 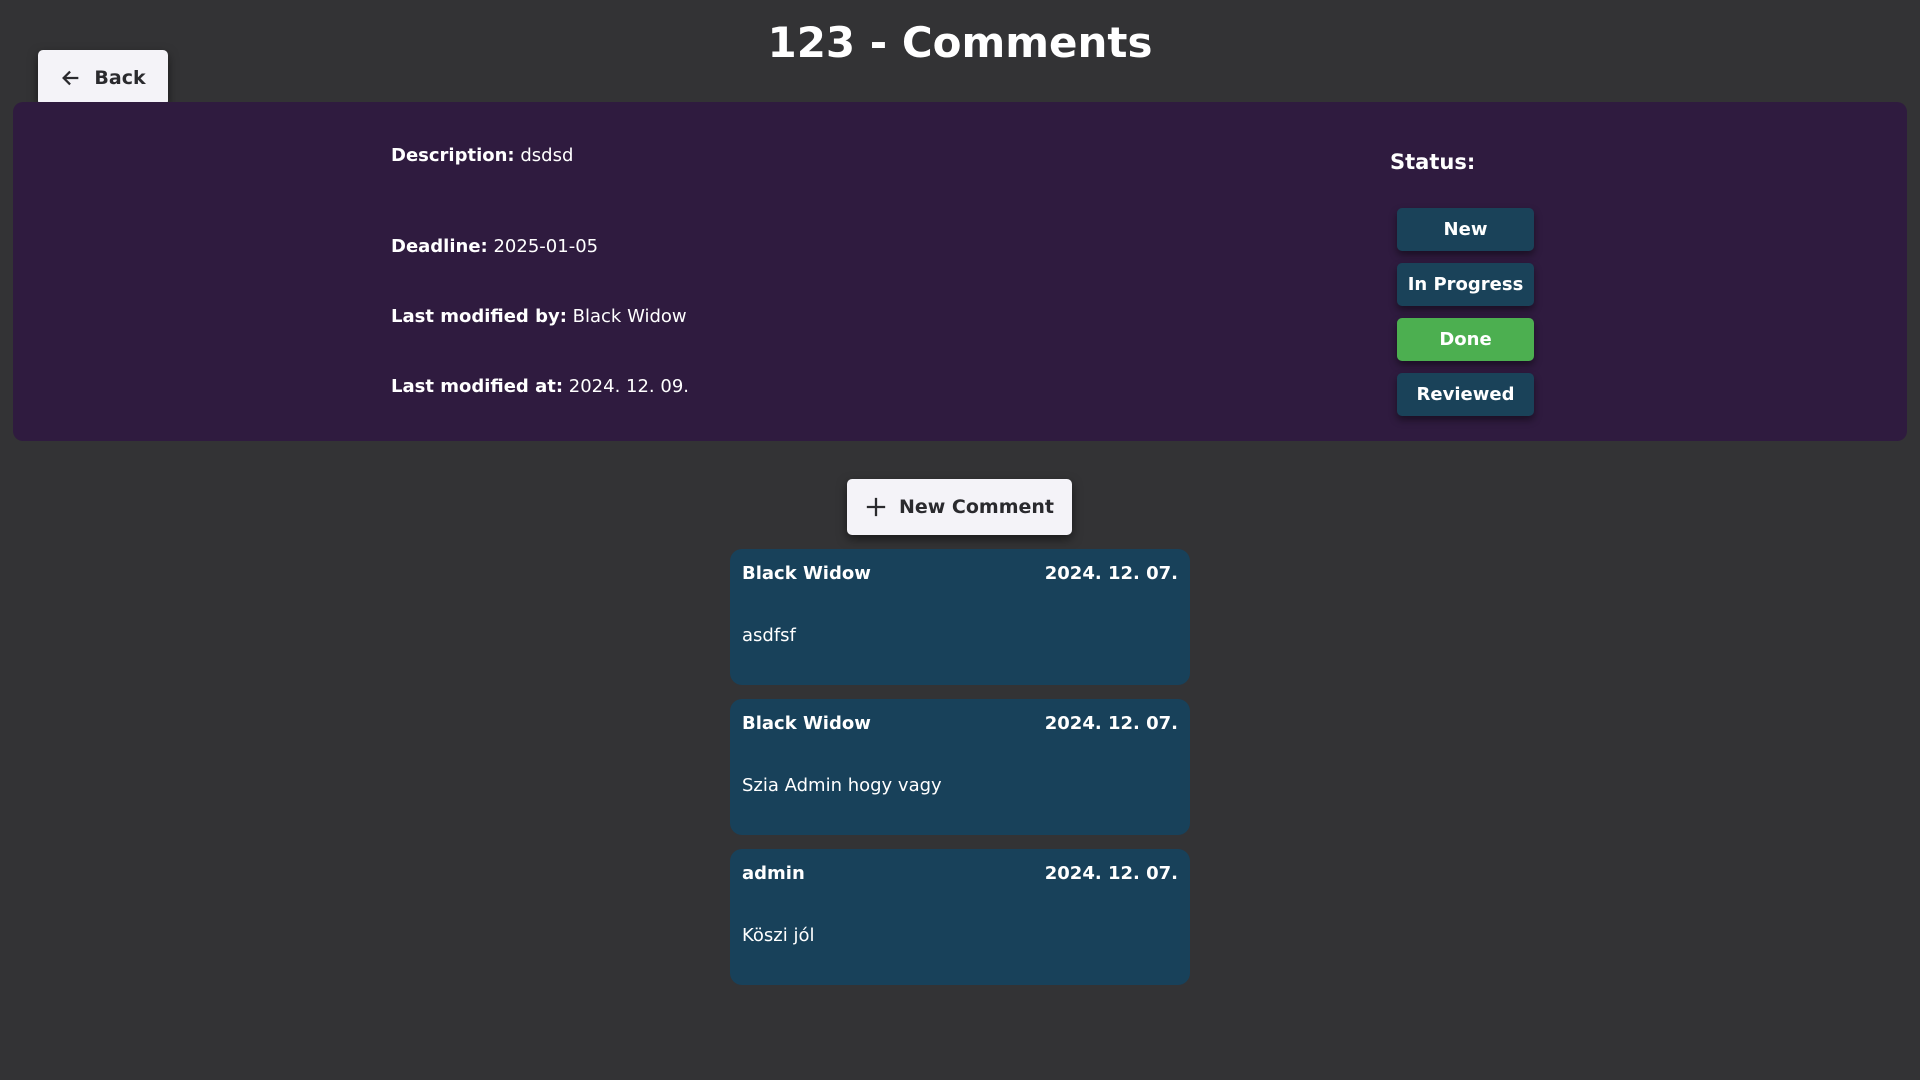 I want to click on new-comment-label: New Comment, so click(x=976, y=507).